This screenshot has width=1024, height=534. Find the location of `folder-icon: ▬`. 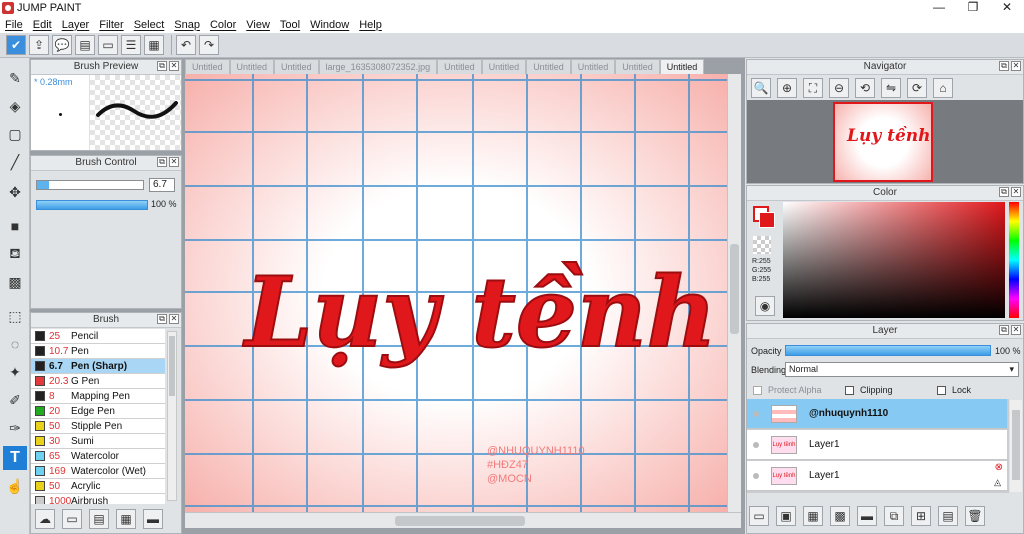

folder-icon: ▬ is located at coordinates (867, 516).